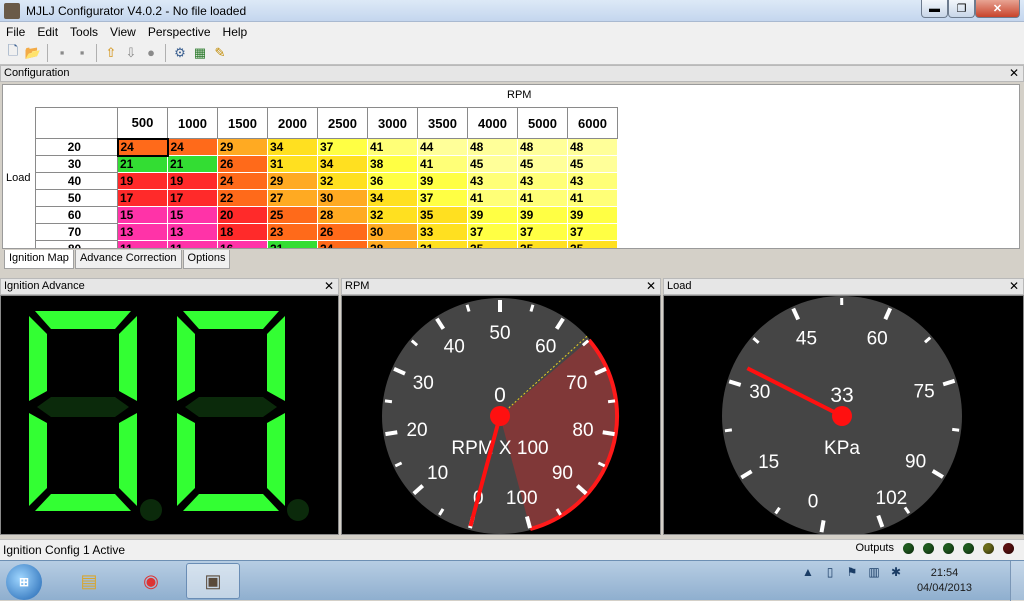 This screenshot has width=1024, height=601. What do you see at coordinates (808, 572) in the screenshot?
I see `chevron-up-icon: ▲` at bounding box center [808, 572].